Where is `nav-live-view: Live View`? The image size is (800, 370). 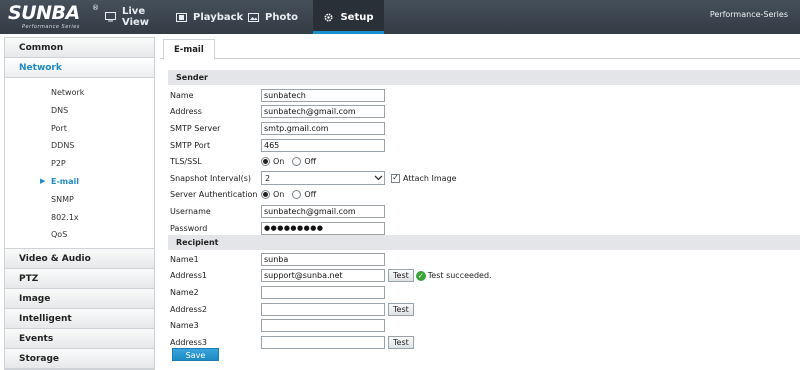
nav-live-view: Live View is located at coordinates (136, 17).